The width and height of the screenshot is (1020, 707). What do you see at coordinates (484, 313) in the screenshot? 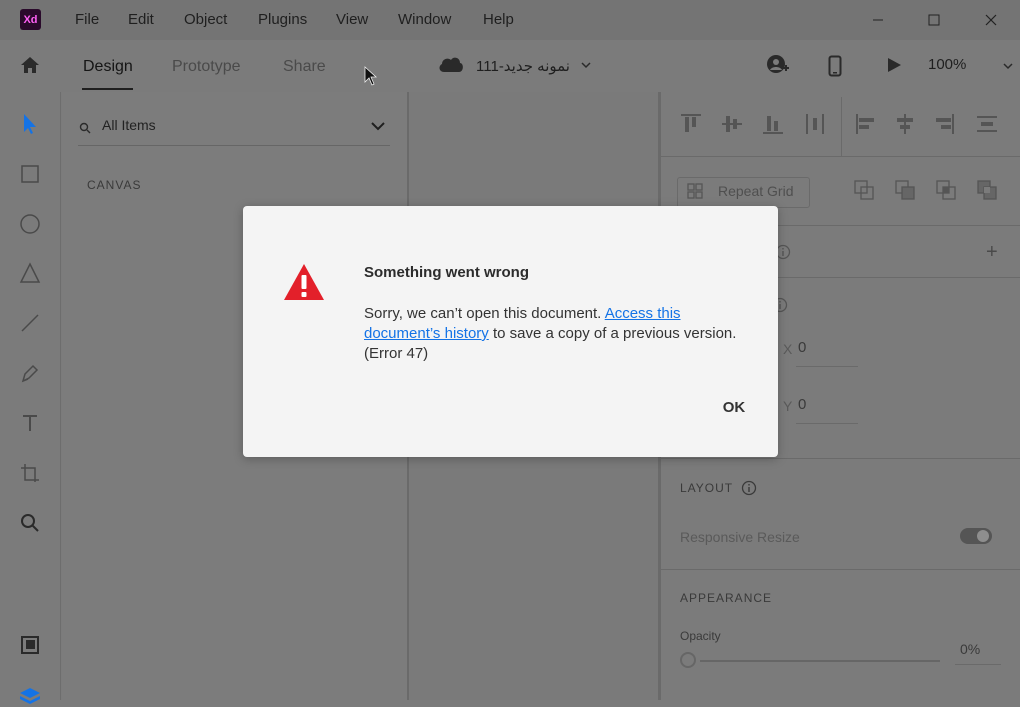
I see `dialog-message-start: Sorry, we can’t open this document.` at bounding box center [484, 313].